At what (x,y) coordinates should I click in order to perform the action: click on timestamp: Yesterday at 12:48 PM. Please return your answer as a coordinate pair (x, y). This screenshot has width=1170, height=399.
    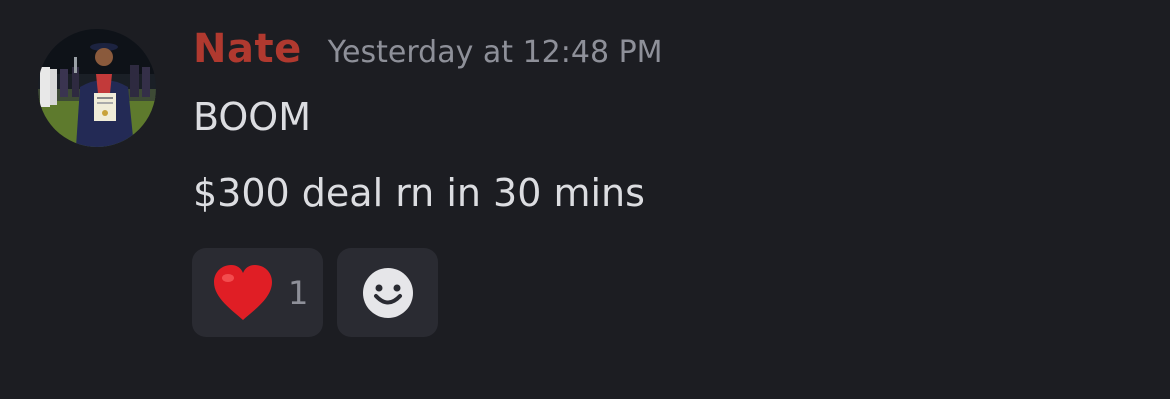
    Looking at the image, I should click on (495, 52).